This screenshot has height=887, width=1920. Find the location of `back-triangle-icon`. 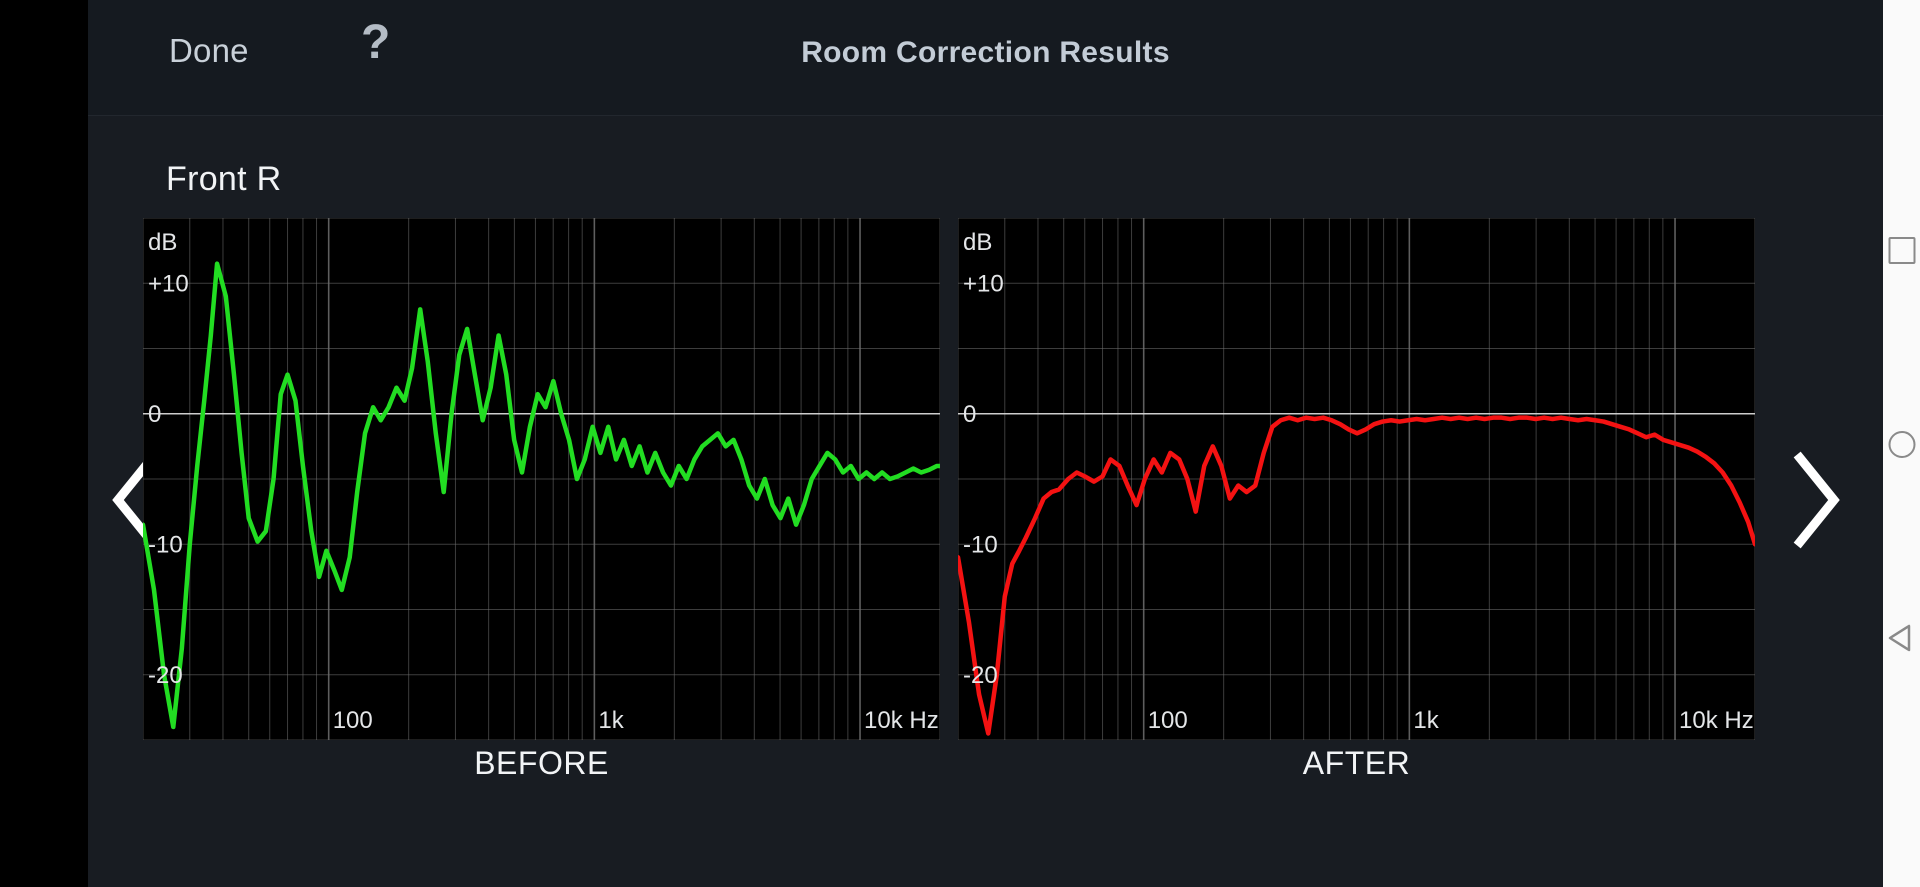

back-triangle-icon is located at coordinates (1902, 638).